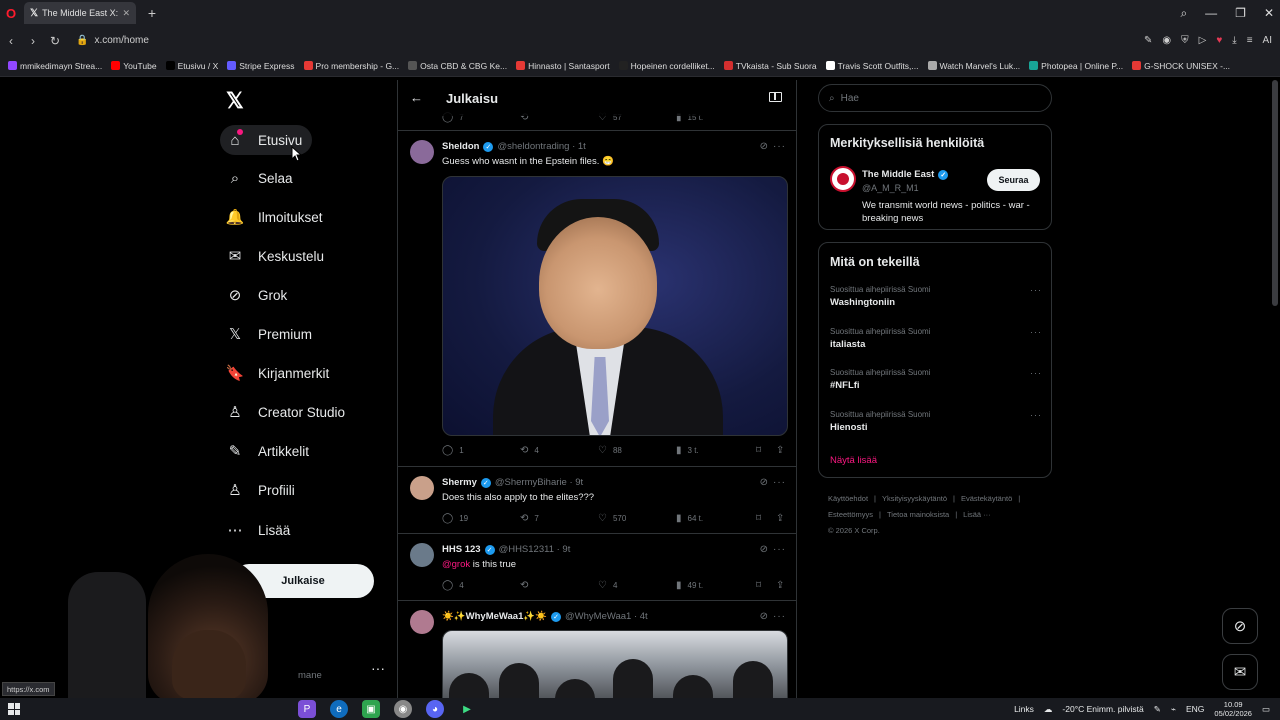 Image resolution: width=1280 pixels, height=720 pixels. What do you see at coordinates (80, 13) in the screenshot?
I see `browser-tab: 𝕏 The Middle East X:ssä: "... ✕` at bounding box center [80, 13].